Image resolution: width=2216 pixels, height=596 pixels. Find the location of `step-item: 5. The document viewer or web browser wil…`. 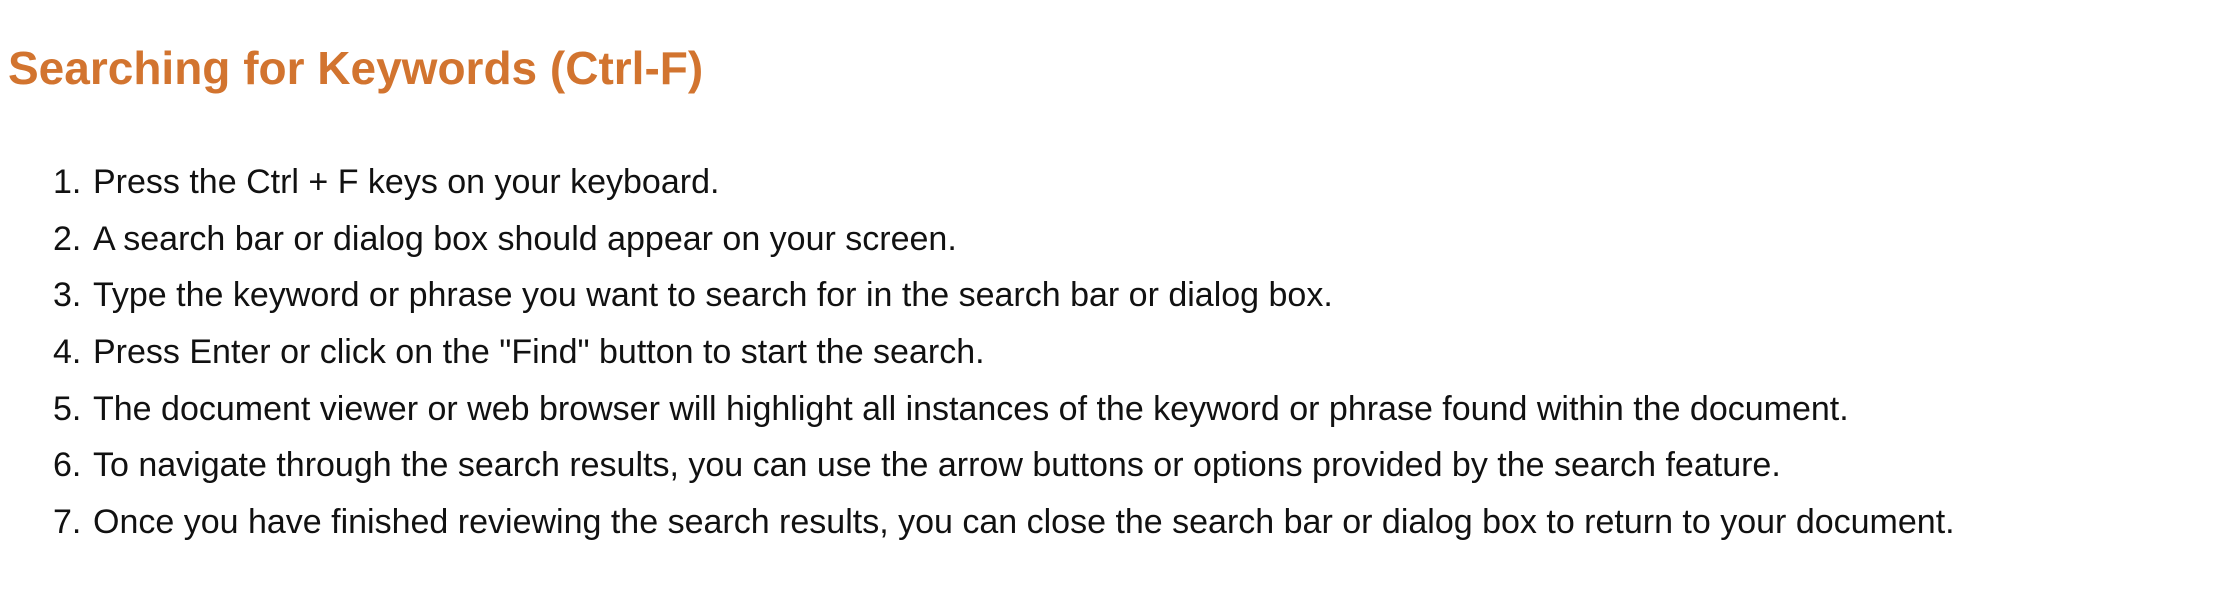

step-item: 5. The document viewer or web browser wil… is located at coordinates (1004, 409).